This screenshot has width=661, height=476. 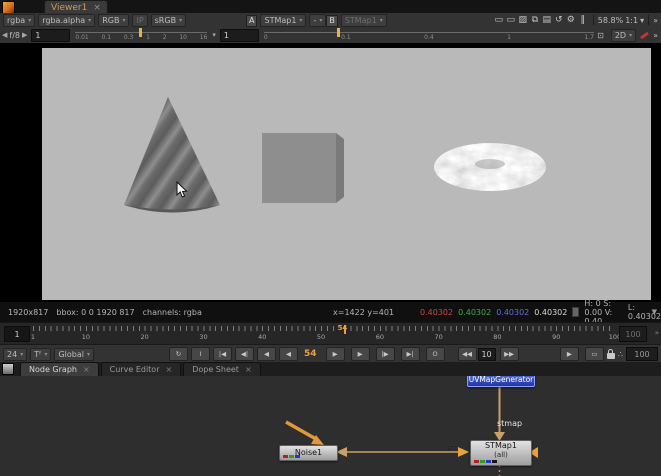 I want to click on skip-forward-button: ▶▶, so click(x=509, y=354).